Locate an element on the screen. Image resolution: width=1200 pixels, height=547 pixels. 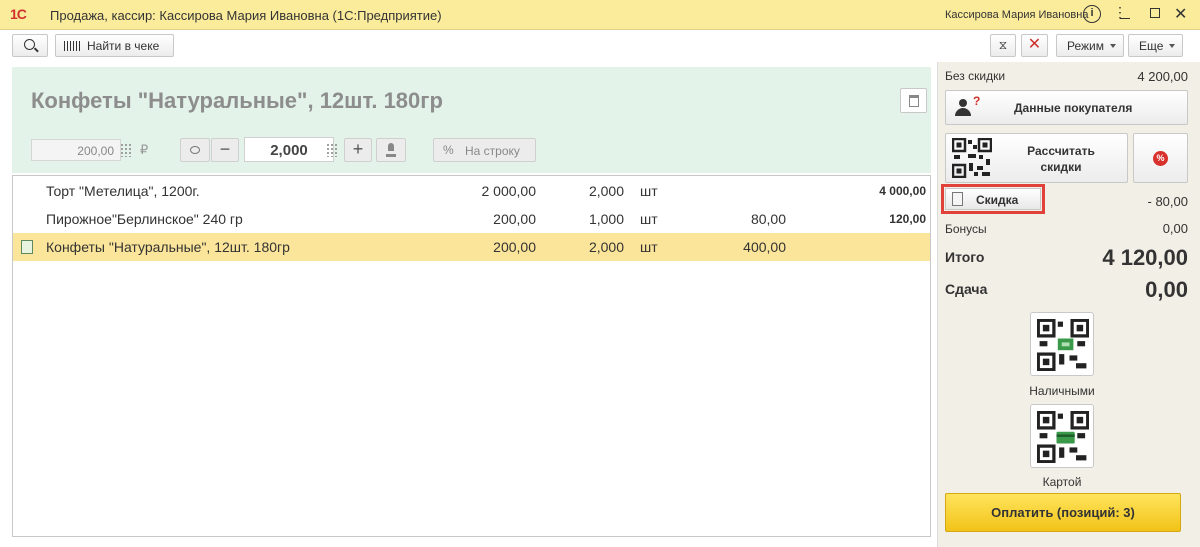
hourglass-icon: ⧖ is located at coordinates (1003, 45).